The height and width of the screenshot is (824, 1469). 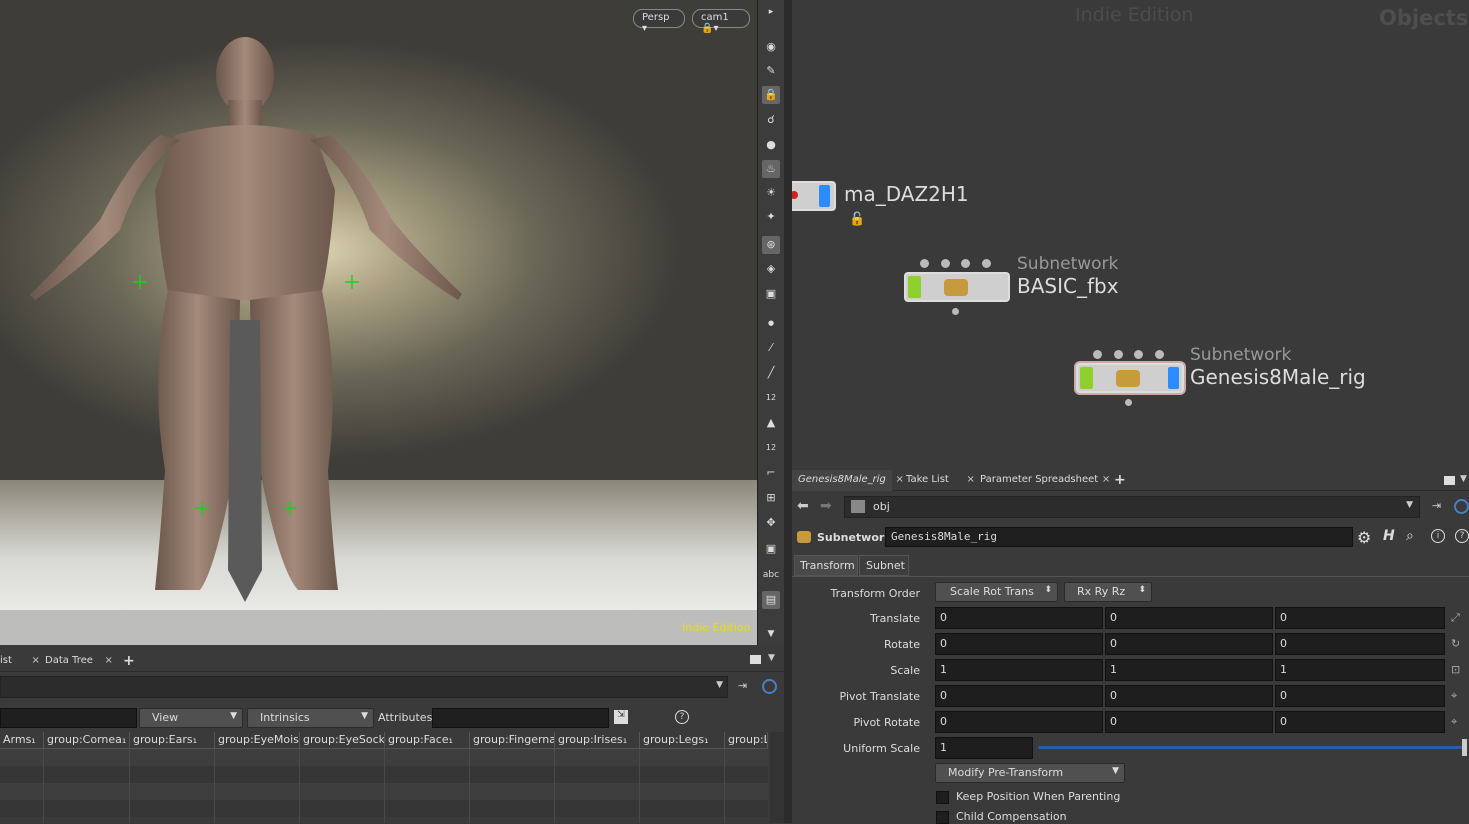 What do you see at coordinates (1019, 670) in the screenshot?
I see `scale-x-field: 1` at bounding box center [1019, 670].